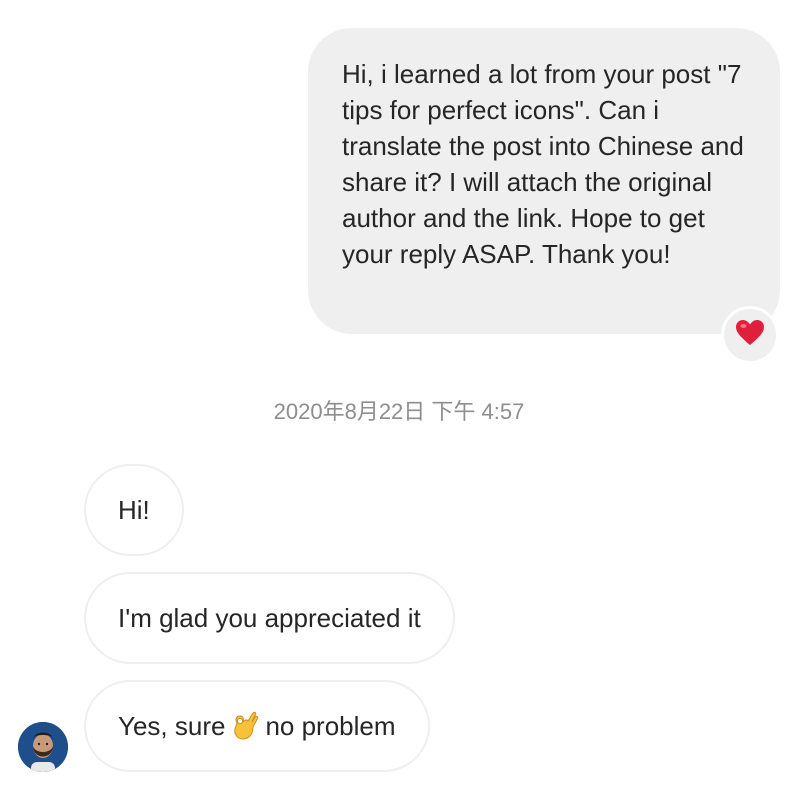 This screenshot has height=794, width=798. I want to click on received-message-bubble: I'm glad you appreciated it, so click(269, 618).